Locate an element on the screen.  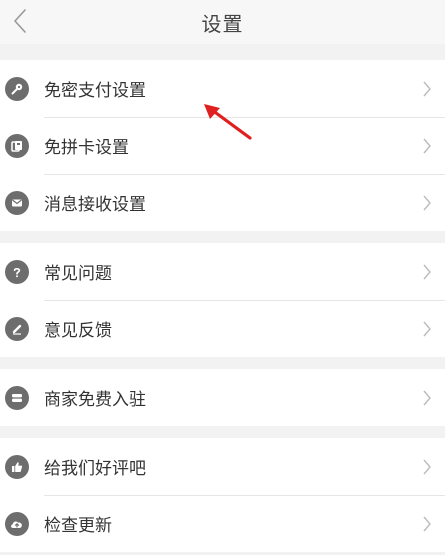
row-merchant-join: 商家免费入驻 is located at coordinates (222, 397).